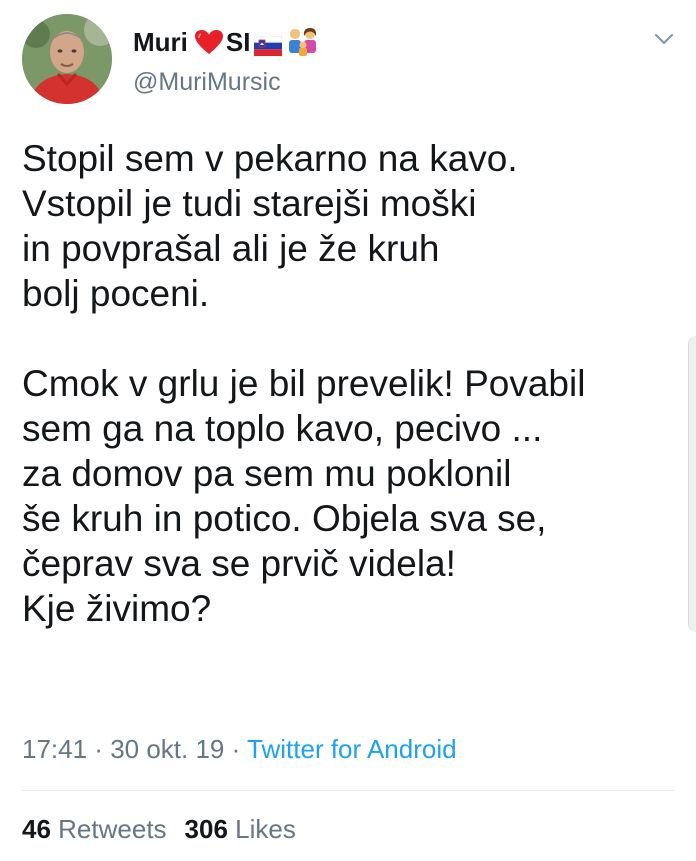 Image resolution: width=696 pixels, height=861 pixels. I want to click on likes-stat: 306 Likes, so click(240, 829).